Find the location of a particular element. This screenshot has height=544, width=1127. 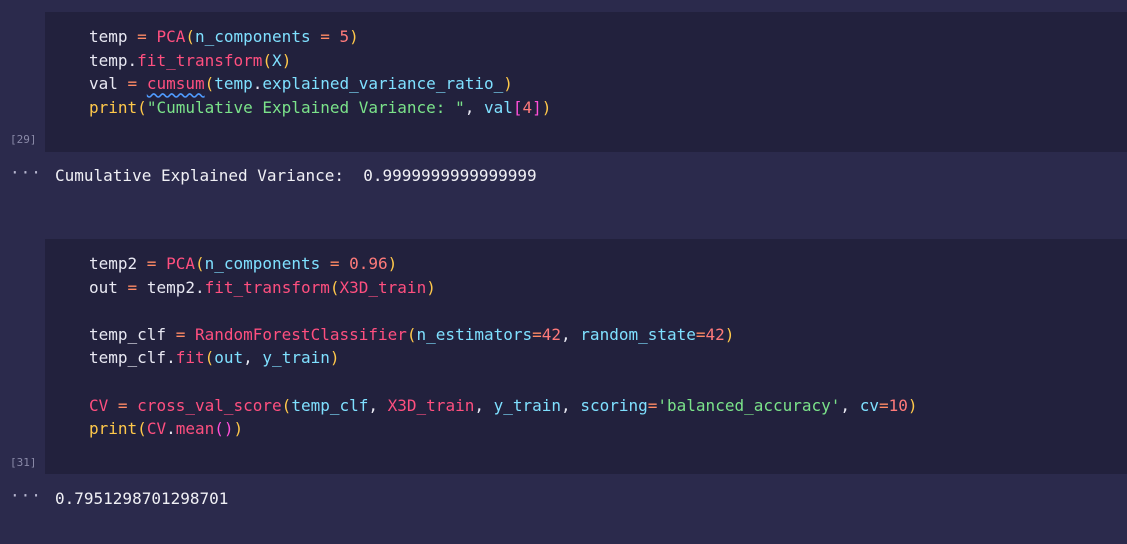

code-token: X3D_train is located at coordinates (383, 287).